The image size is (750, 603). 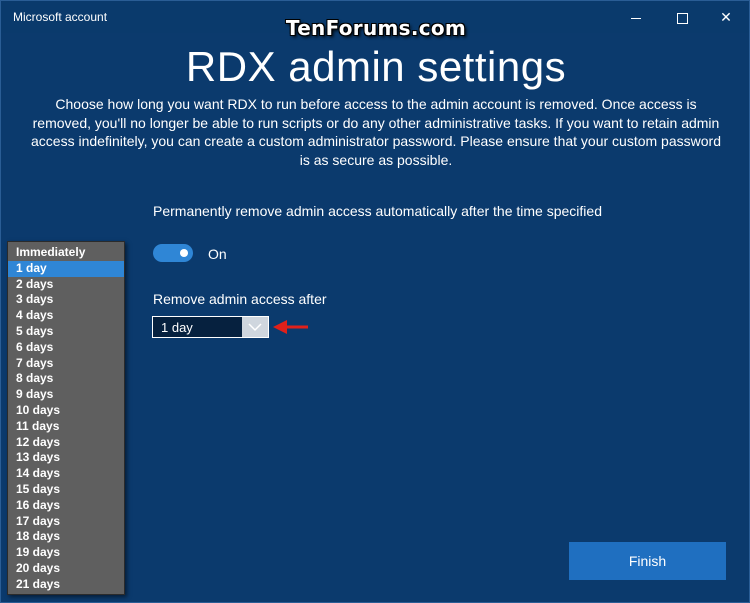 What do you see at coordinates (66, 285) in the screenshot?
I see `dropdown-option: 2 days` at bounding box center [66, 285].